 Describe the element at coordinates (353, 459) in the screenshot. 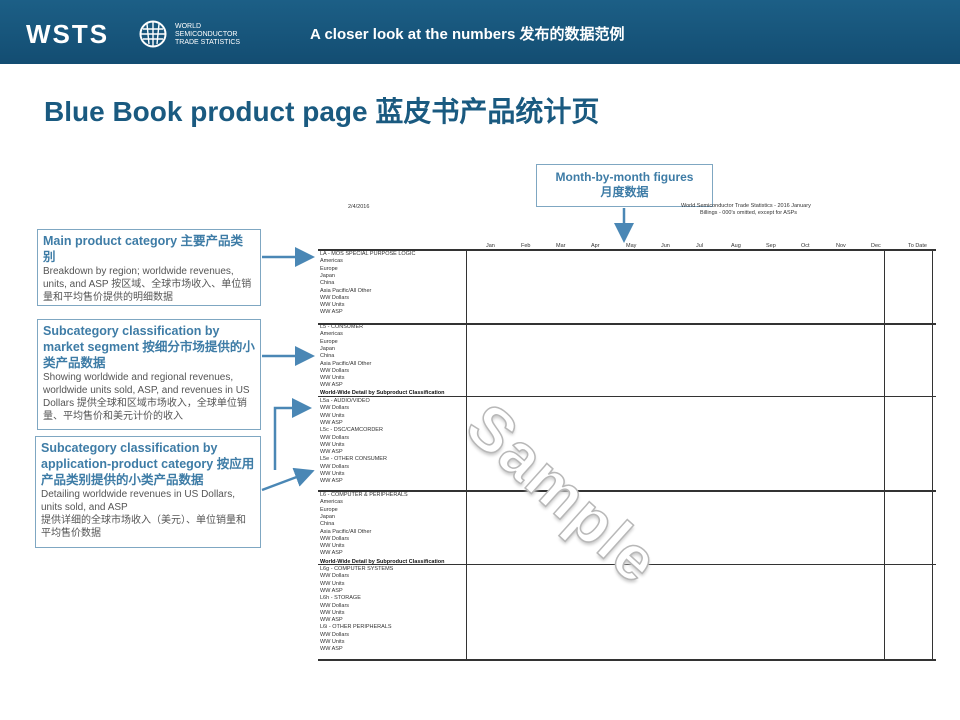

I see `category-heading: L5e - OTHER CONSUMER` at that location.